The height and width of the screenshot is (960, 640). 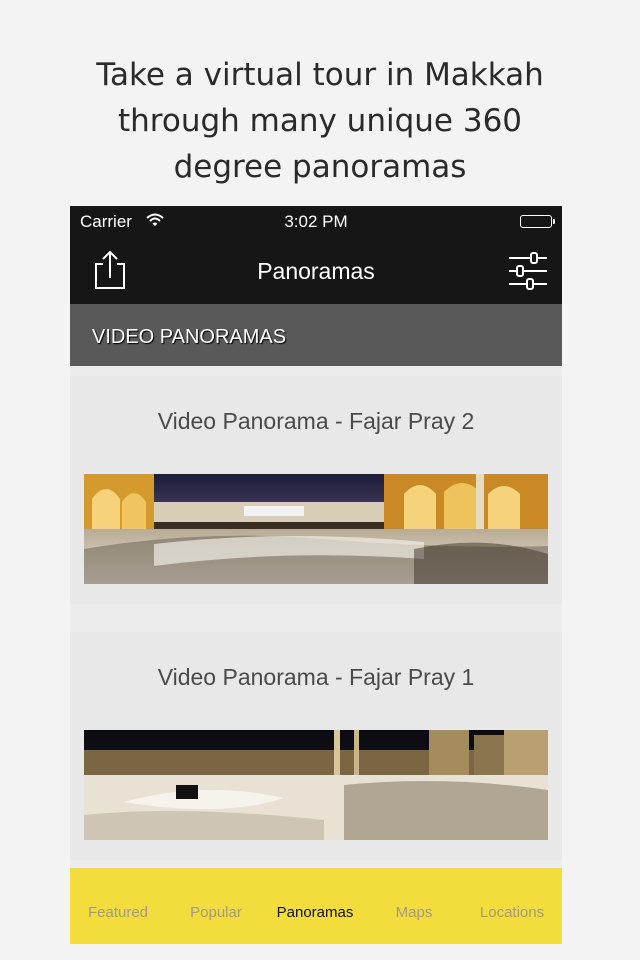 I want to click on panorama-title: Video Panorama - Fajar Pray 2, so click(x=316, y=421).